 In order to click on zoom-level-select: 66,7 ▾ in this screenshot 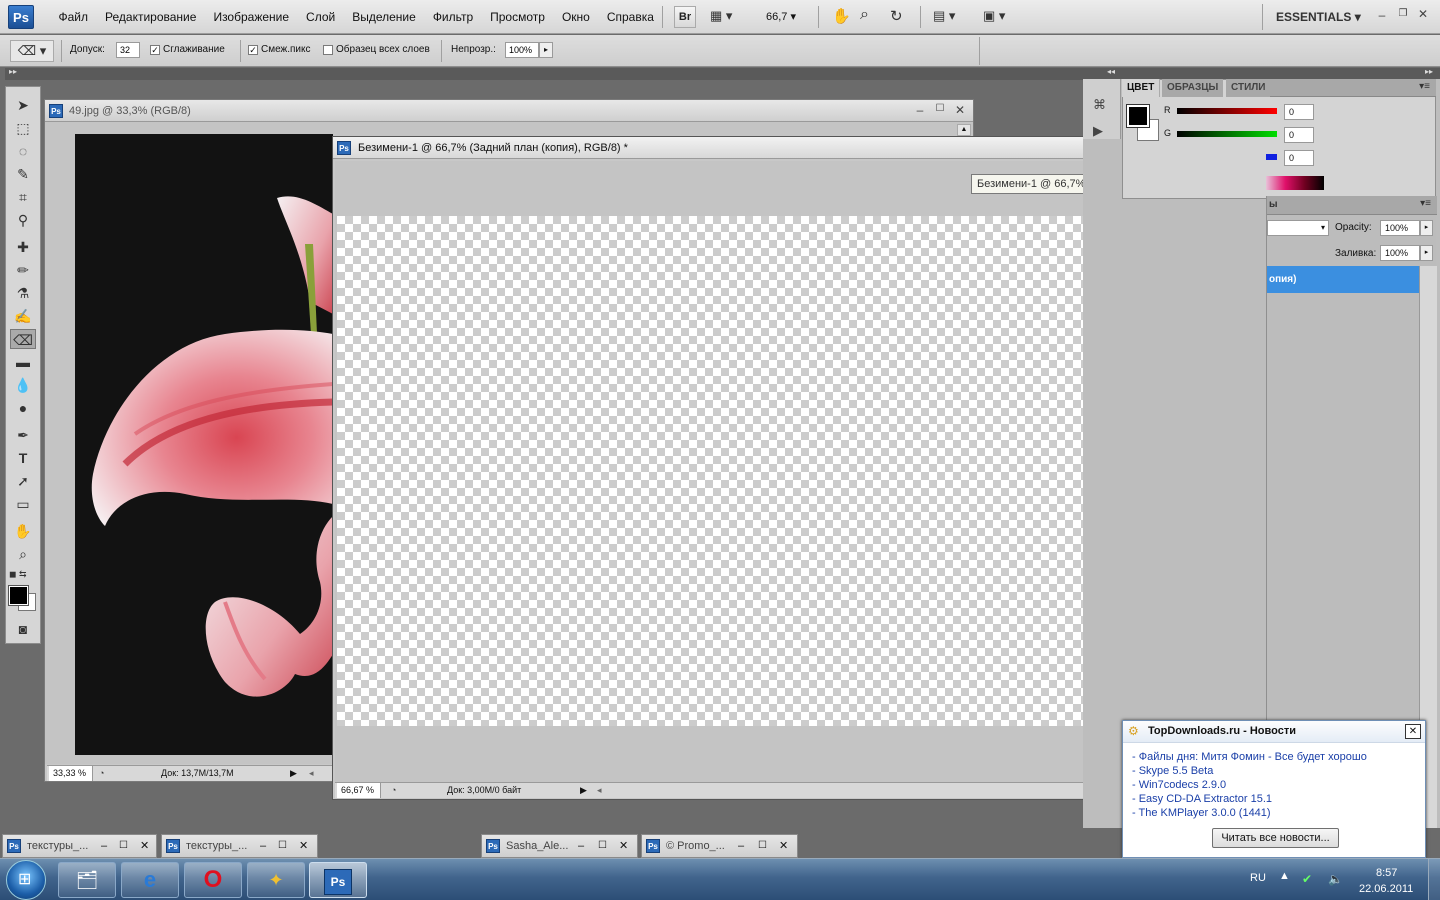, I will do `click(781, 16)`.